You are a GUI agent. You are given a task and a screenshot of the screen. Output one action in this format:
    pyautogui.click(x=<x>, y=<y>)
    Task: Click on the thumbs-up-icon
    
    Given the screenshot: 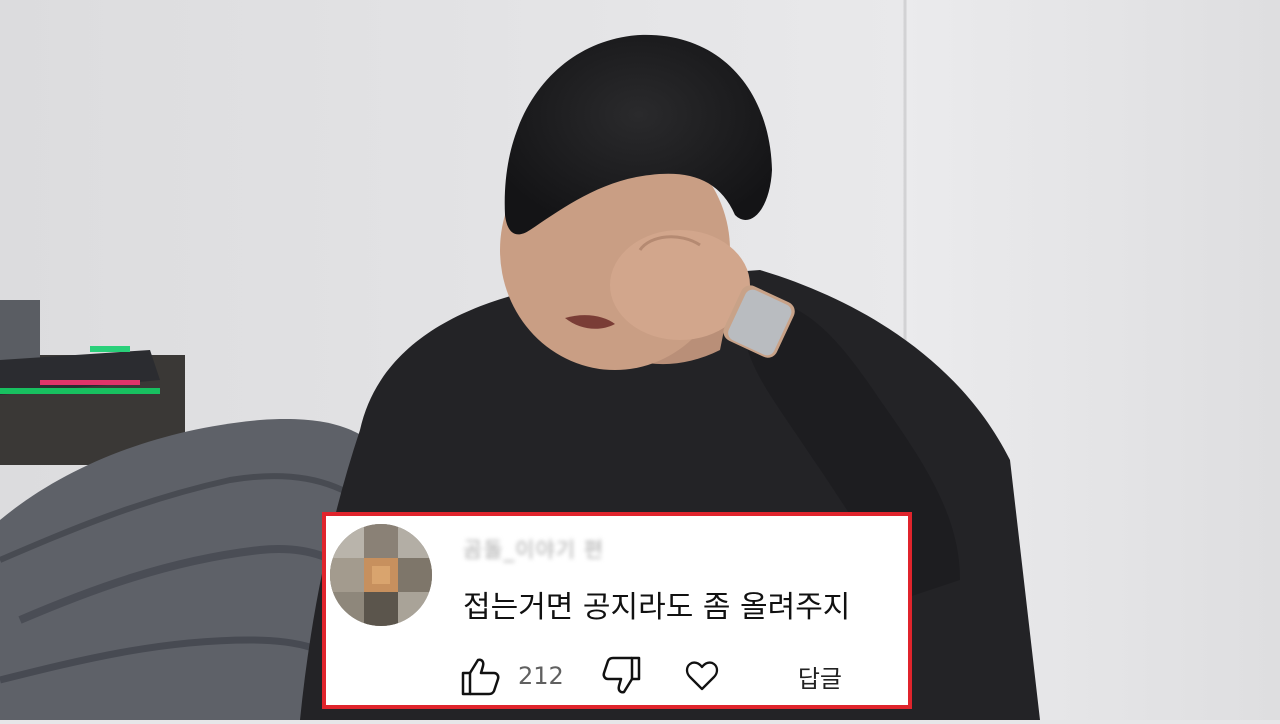 What is the action you would take?
    pyautogui.click(x=480, y=676)
    